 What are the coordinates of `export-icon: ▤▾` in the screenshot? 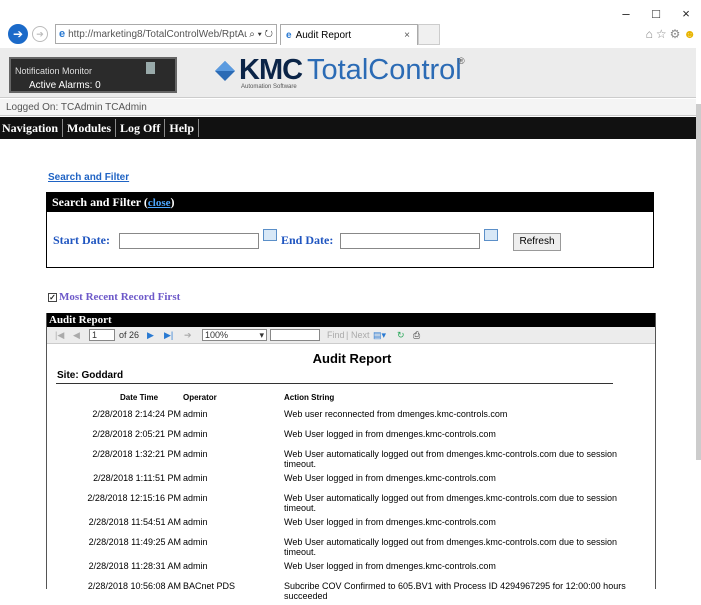 It's located at (379, 335).